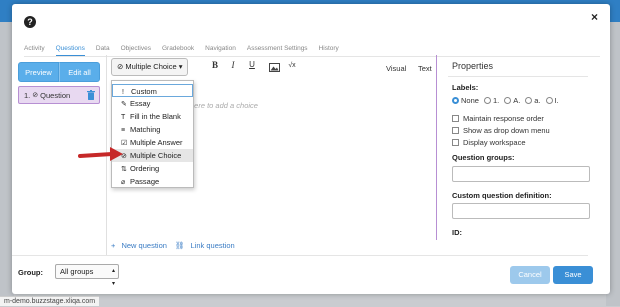 The width and height of the screenshot is (620, 307). Describe the element at coordinates (556, 100) in the screenshot. I see `option-label: I.` at that location.